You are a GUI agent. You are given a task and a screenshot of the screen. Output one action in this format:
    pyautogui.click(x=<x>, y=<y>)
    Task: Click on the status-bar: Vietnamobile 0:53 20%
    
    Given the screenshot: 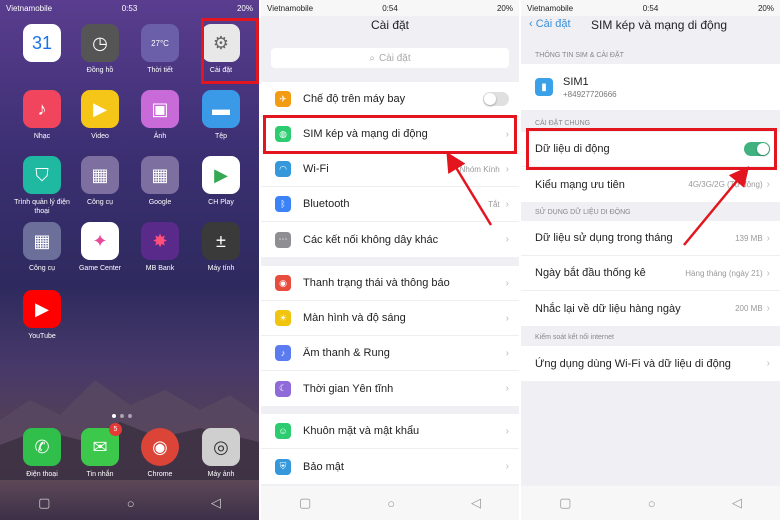 What is the action you would take?
    pyautogui.click(x=129, y=8)
    